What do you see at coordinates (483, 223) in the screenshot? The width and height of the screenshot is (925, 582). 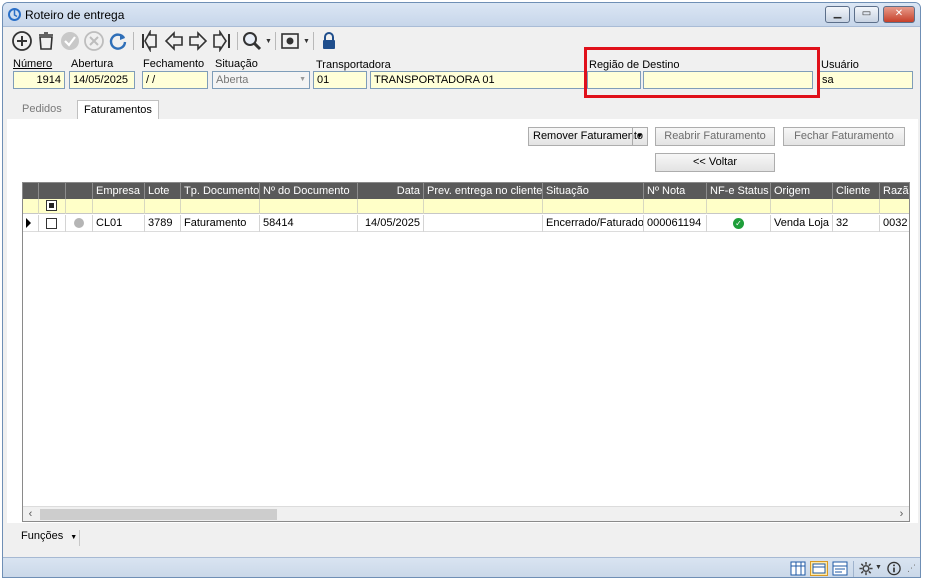 I see `cell-prev-entrega` at bounding box center [483, 223].